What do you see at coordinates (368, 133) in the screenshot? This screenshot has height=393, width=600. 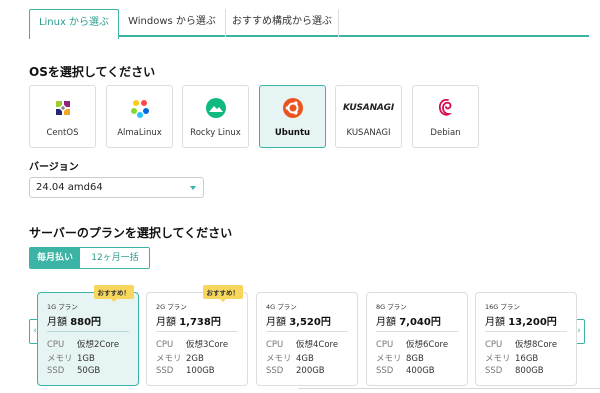 I see `os-option-label: KUSANAGI` at bounding box center [368, 133].